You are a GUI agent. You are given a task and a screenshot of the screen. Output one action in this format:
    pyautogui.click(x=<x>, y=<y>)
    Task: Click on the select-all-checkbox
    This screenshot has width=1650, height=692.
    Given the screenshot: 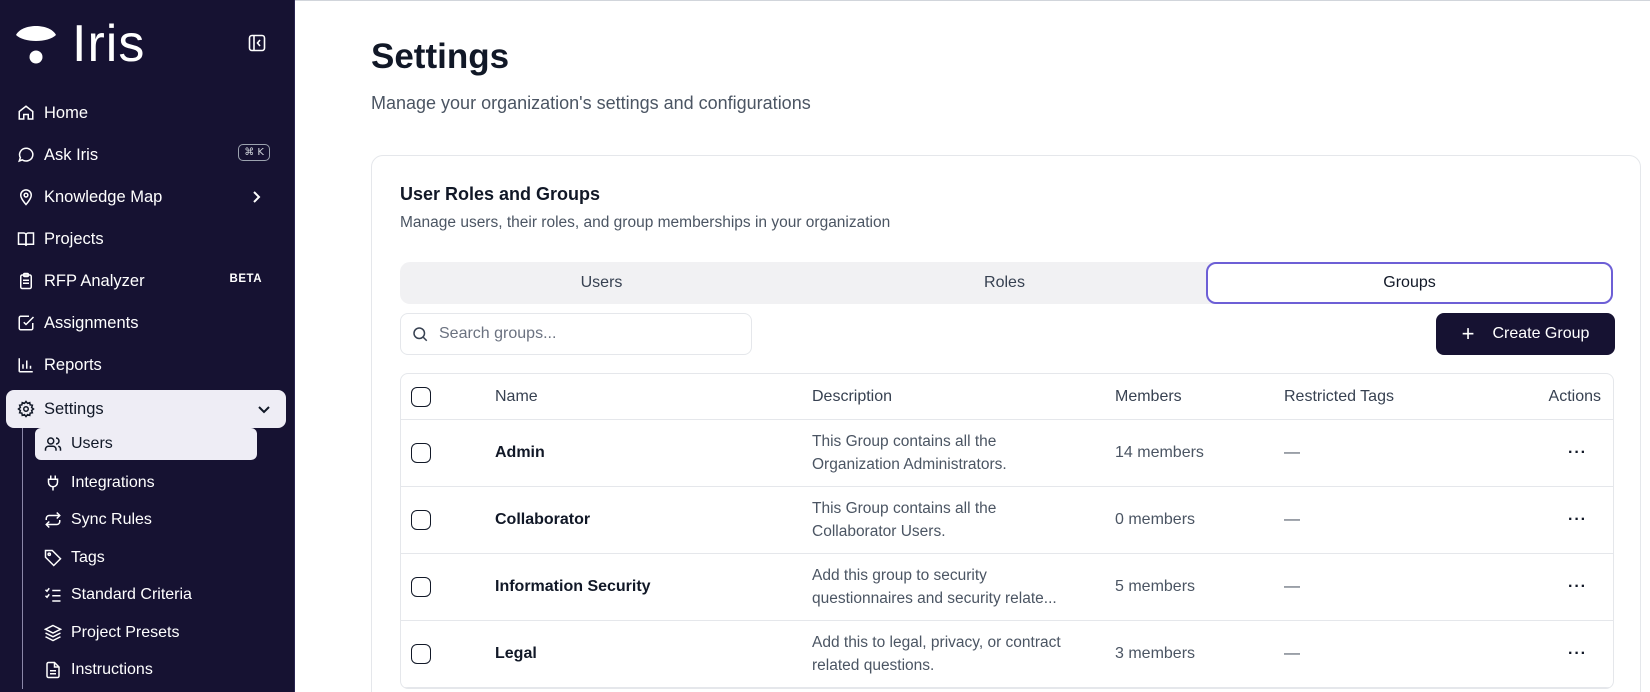 What is the action you would take?
    pyautogui.click(x=421, y=396)
    